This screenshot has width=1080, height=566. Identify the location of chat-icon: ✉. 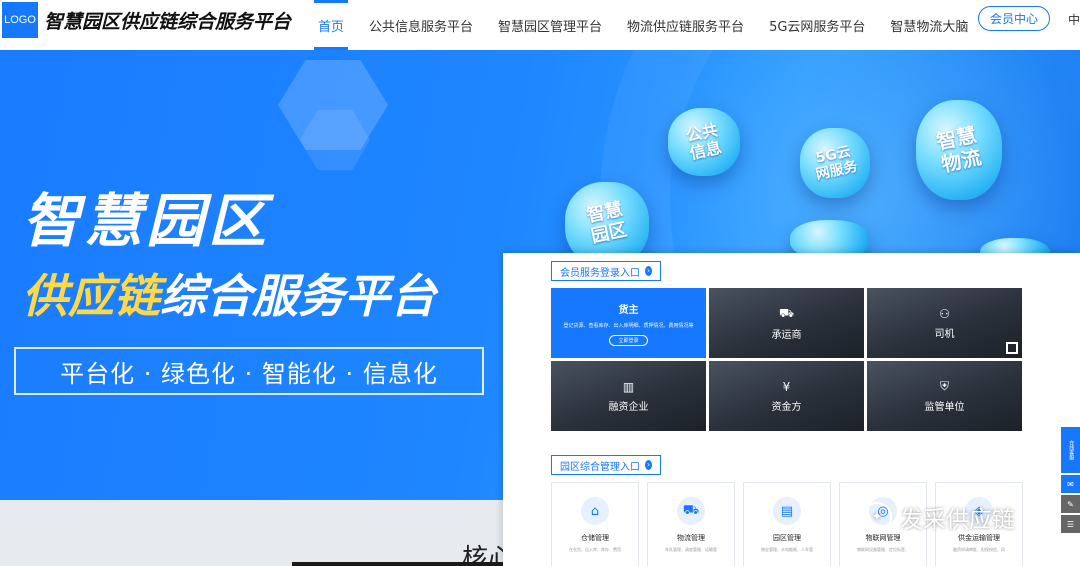
(1070, 484).